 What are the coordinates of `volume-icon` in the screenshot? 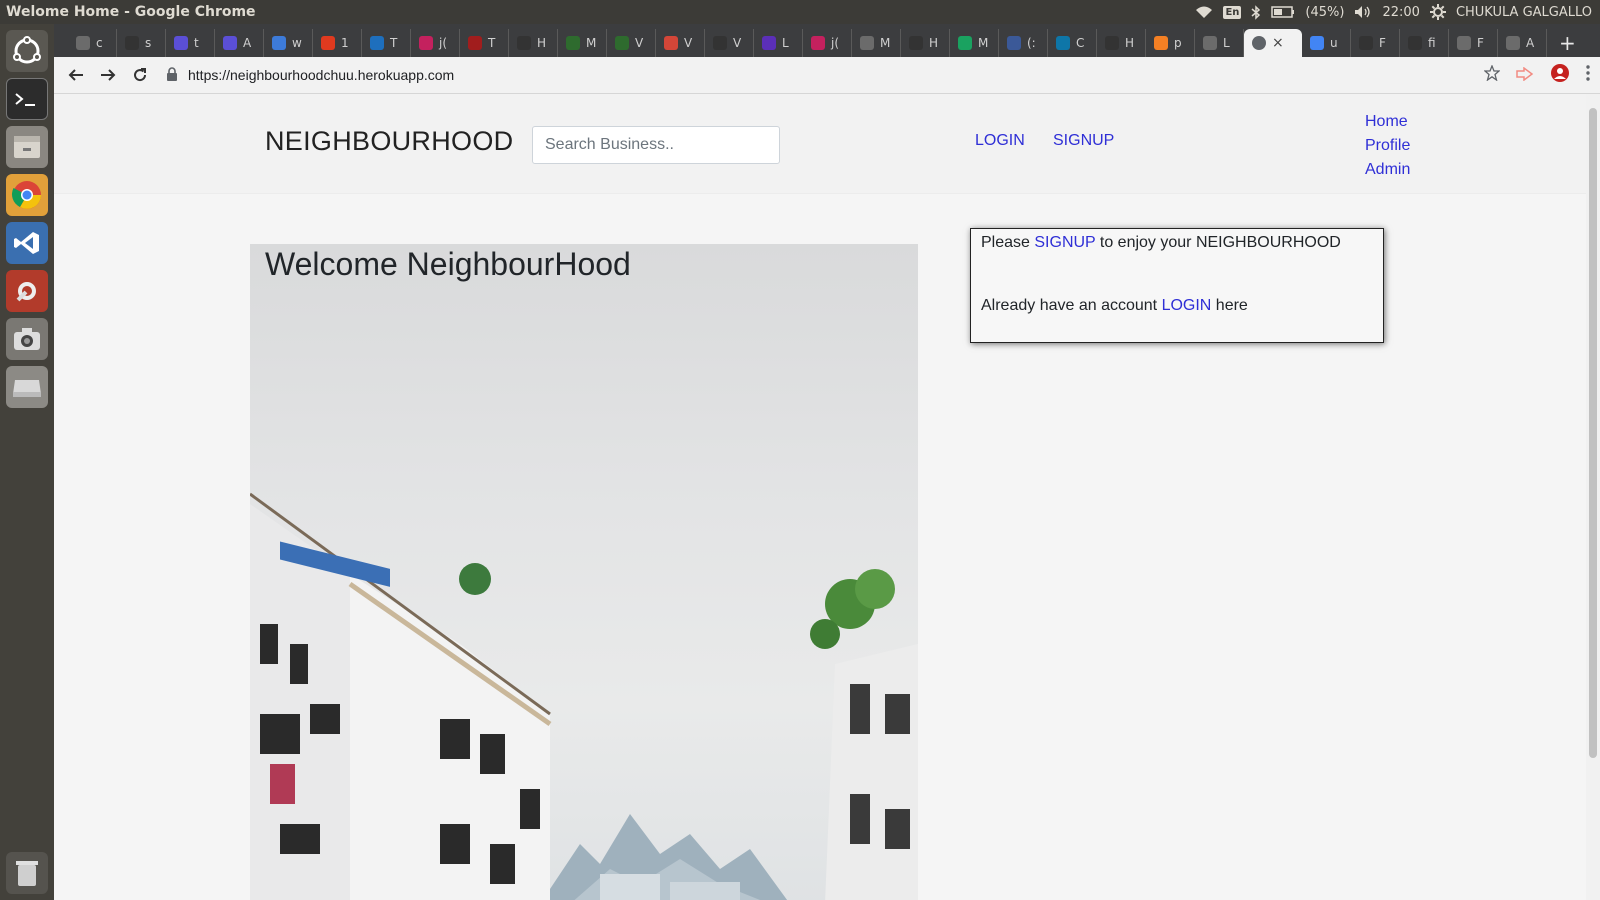 It's located at (1363, 12).